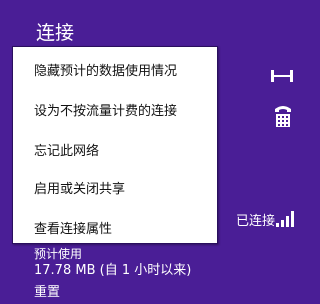  Describe the element at coordinates (115, 190) in the screenshot. I see `menu-item-toggle-sharing: 启用或关闭共享` at that location.